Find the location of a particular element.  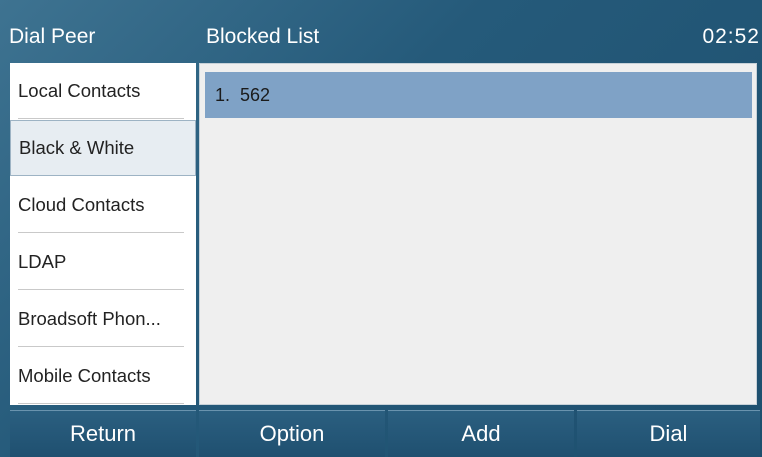

sidebar-item-label: Black & White is located at coordinates (77, 147).